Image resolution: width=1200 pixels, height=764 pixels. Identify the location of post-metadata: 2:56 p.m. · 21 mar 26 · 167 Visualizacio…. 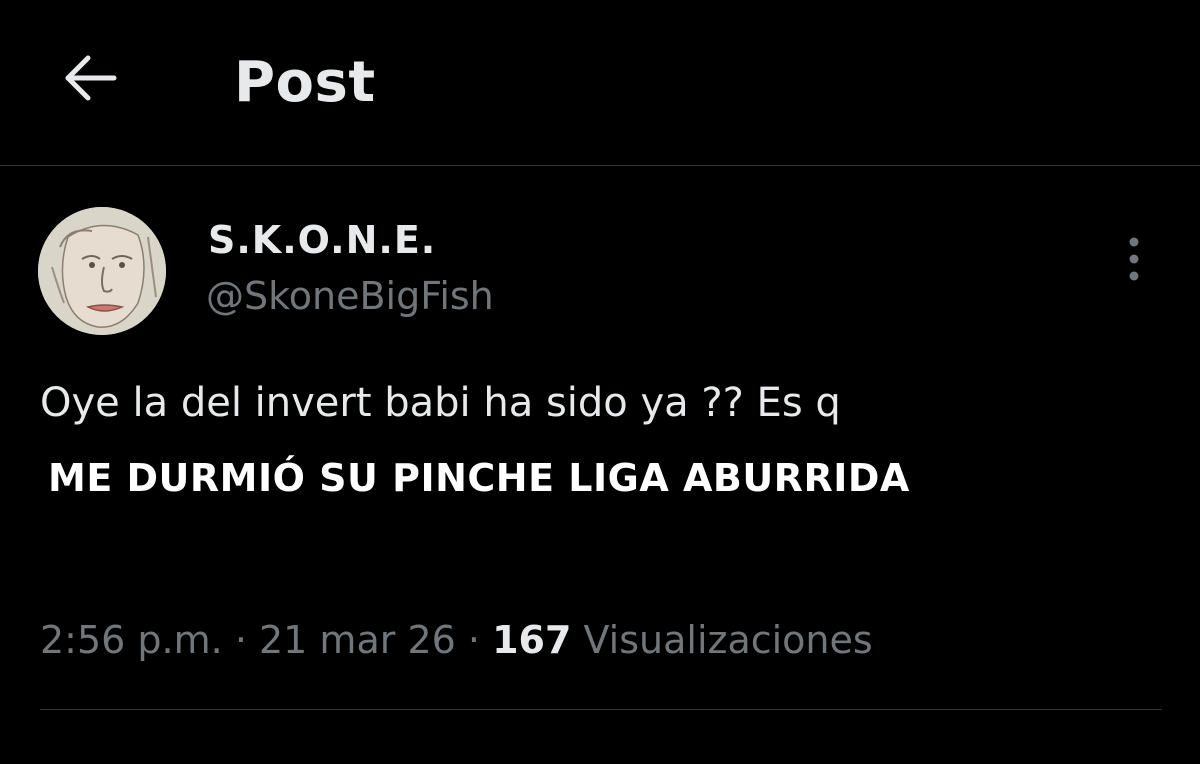
(456, 640).